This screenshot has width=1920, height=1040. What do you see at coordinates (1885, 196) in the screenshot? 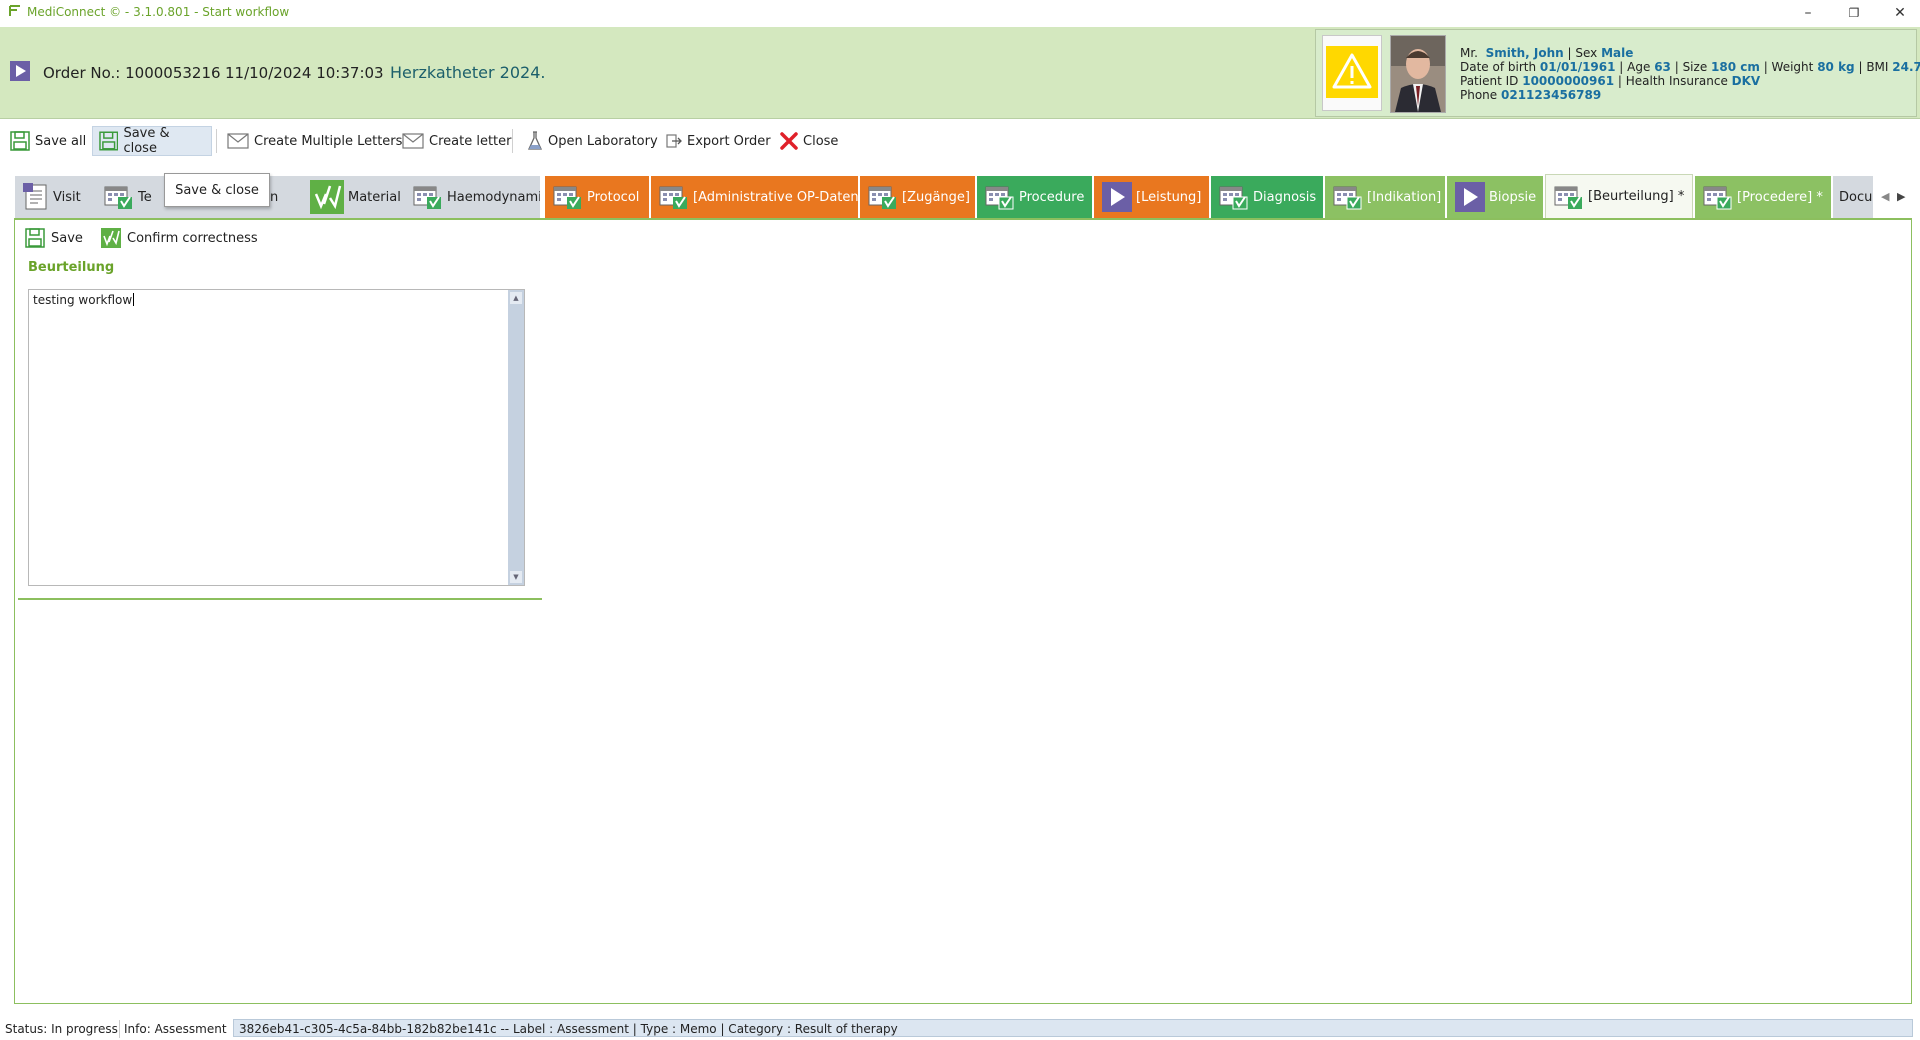
I see `tab-scroll-left-icon: ◀` at bounding box center [1885, 196].